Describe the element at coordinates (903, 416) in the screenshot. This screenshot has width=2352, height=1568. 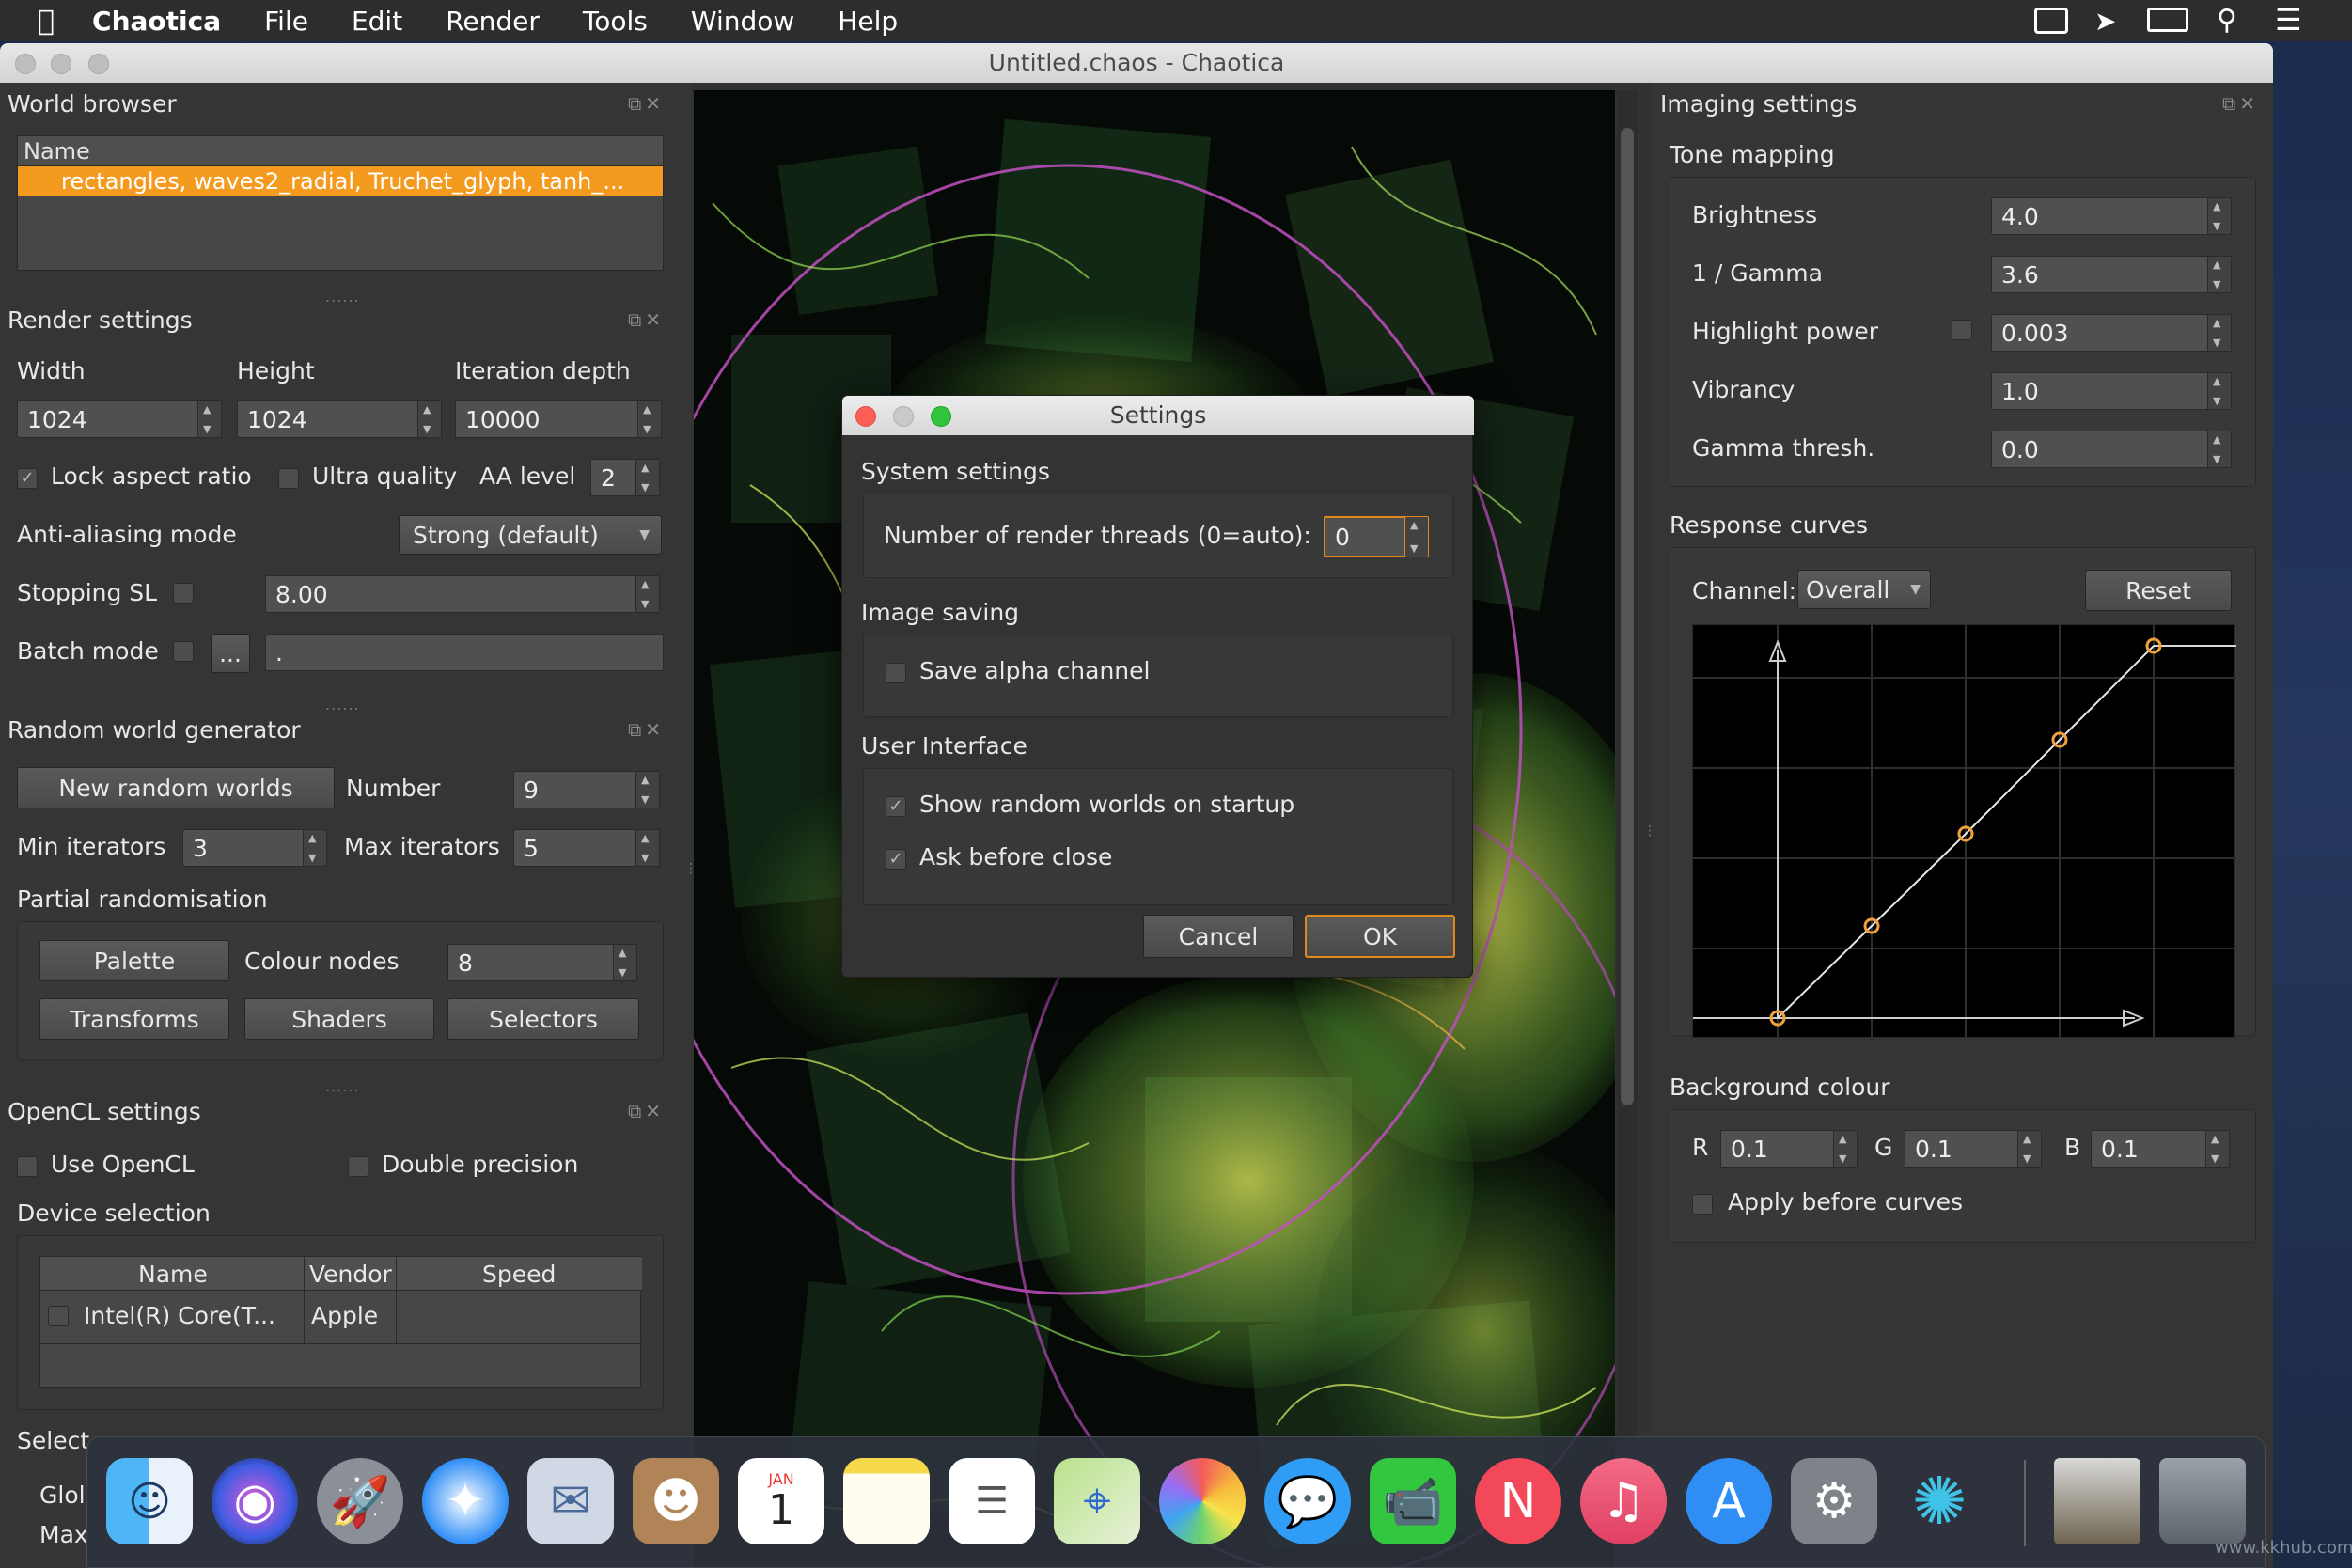
I see `dialog-minimize-button` at that location.